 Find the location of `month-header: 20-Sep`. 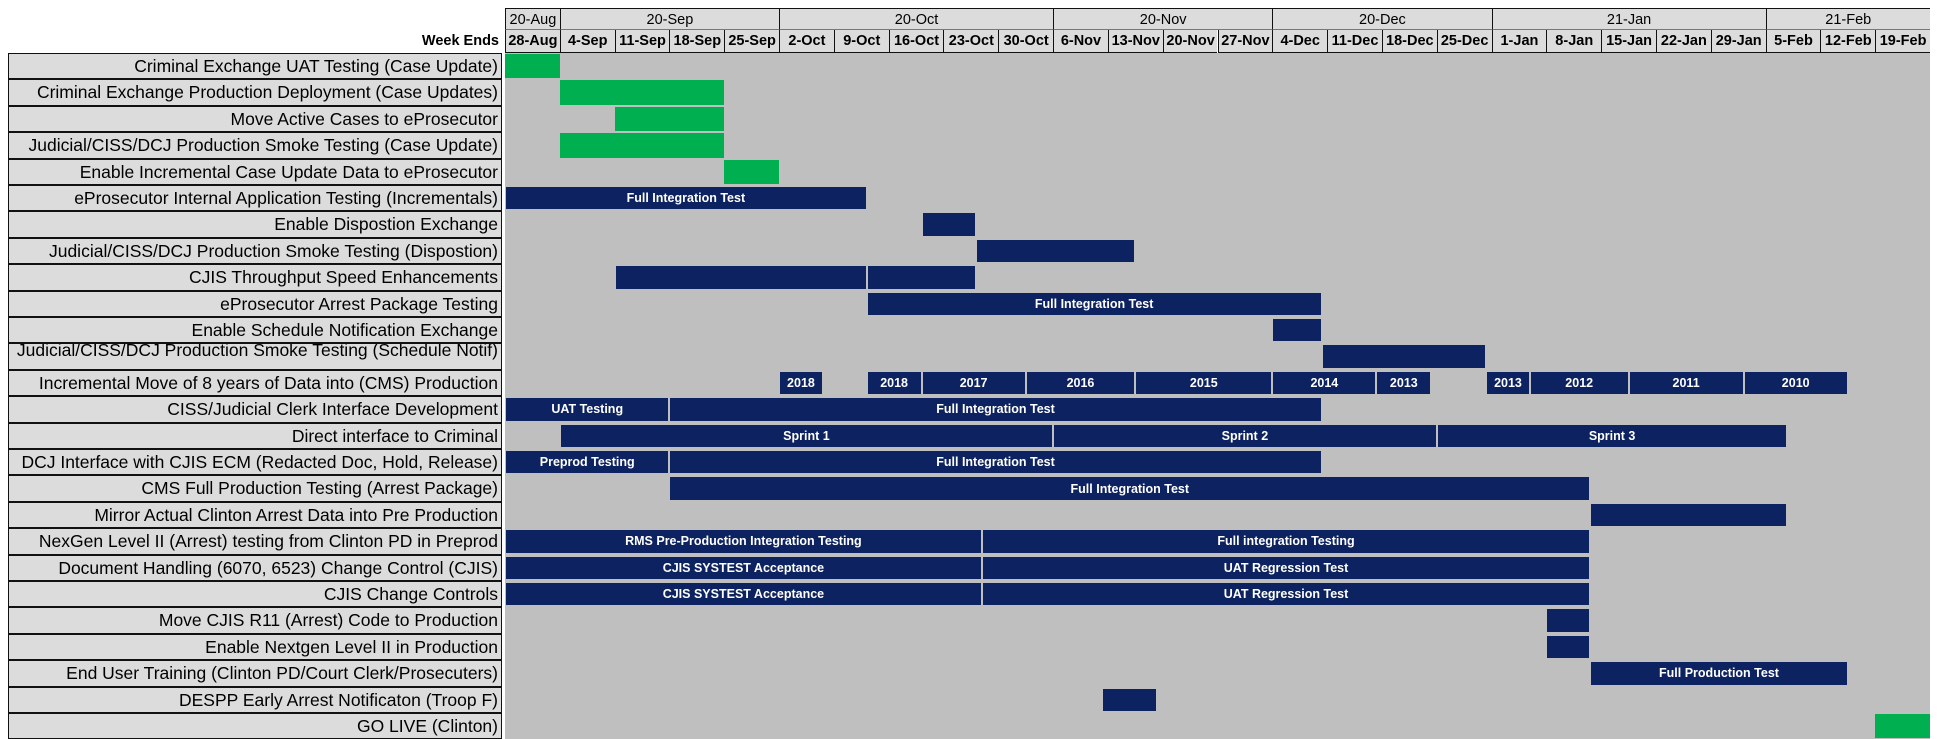

month-header: 20-Sep is located at coordinates (669, 19).